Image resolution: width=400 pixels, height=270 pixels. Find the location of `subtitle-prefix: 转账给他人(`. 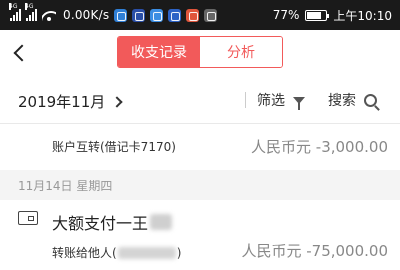

subtitle-prefix: 转账给他人( is located at coordinates (84, 253).